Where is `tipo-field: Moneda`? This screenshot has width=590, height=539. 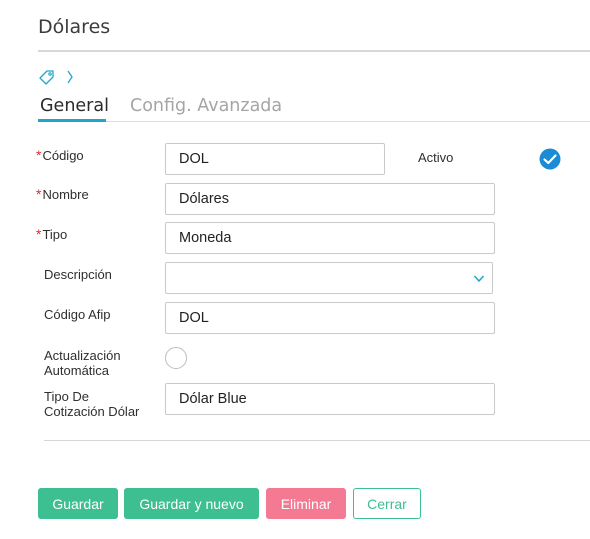 tipo-field: Moneda is located at coordinates (330, 238).